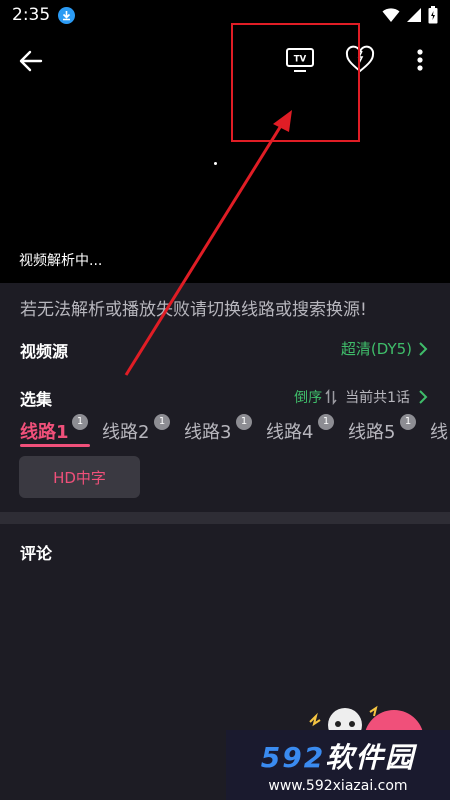  Describe the element at coordinates (391, 15) in the screenshot. I see `wifi-icon` at that location.